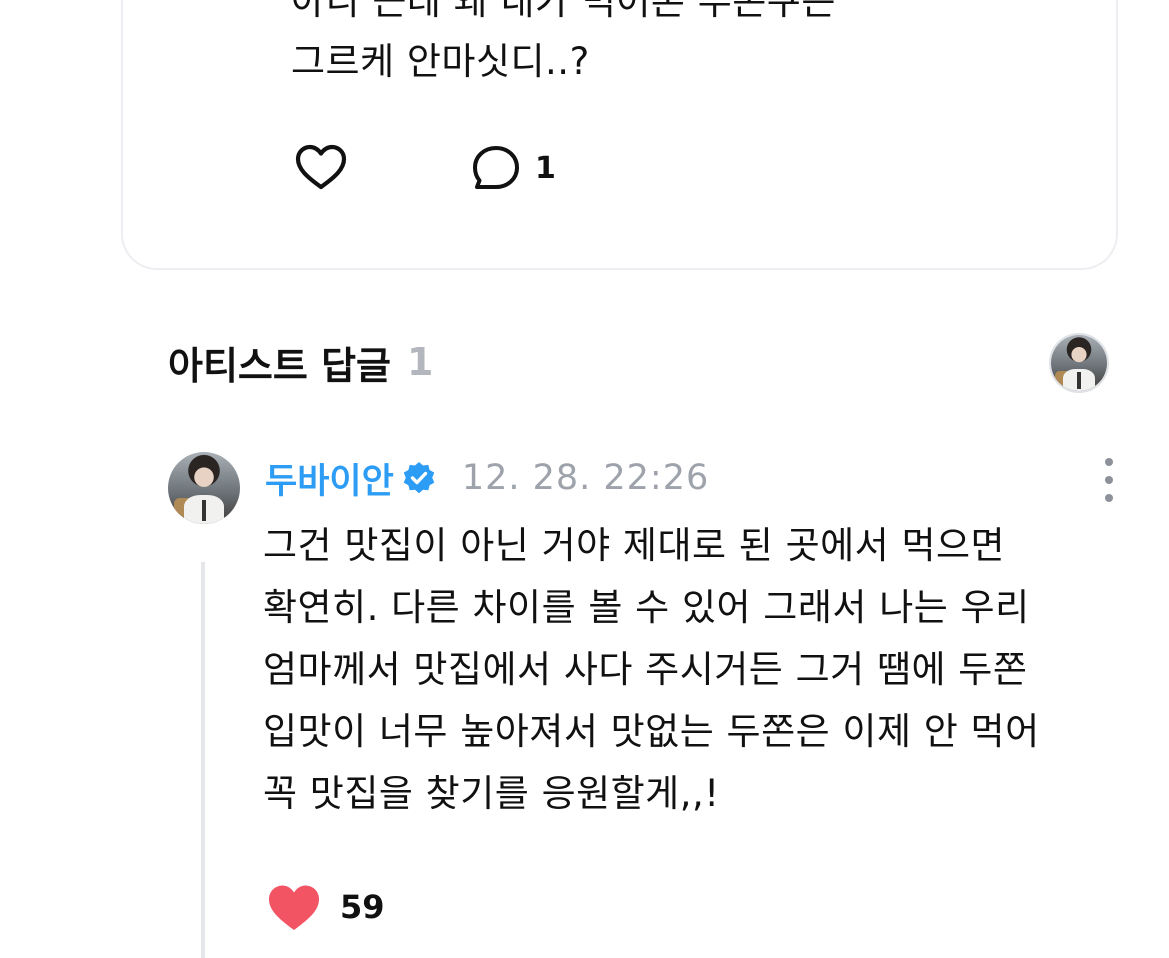 This screenshot has width=1169, height=958. Describe the element at coordinates (294, 907) in the screenshot. I see `heart-filled-icon` at that location.